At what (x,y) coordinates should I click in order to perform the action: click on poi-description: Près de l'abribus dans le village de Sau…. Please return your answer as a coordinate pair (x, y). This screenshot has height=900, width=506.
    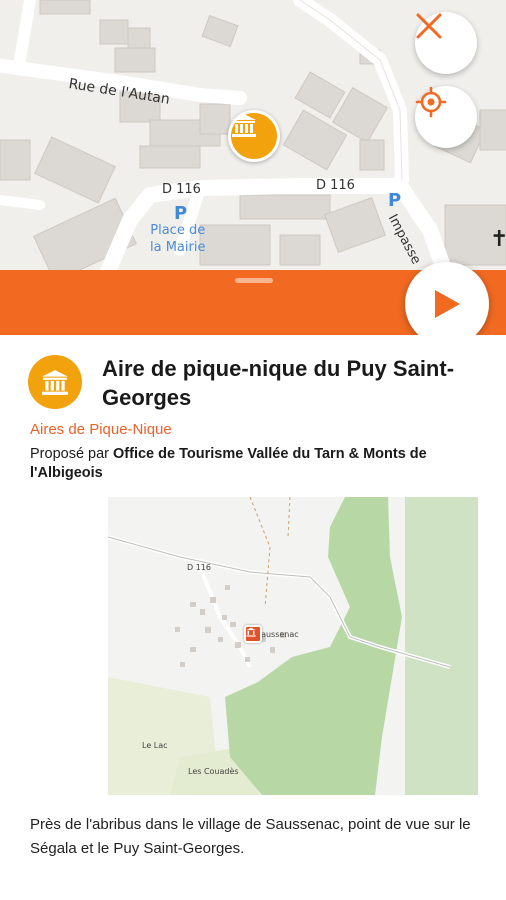
    Looking at the image, I should click on (250, 836).